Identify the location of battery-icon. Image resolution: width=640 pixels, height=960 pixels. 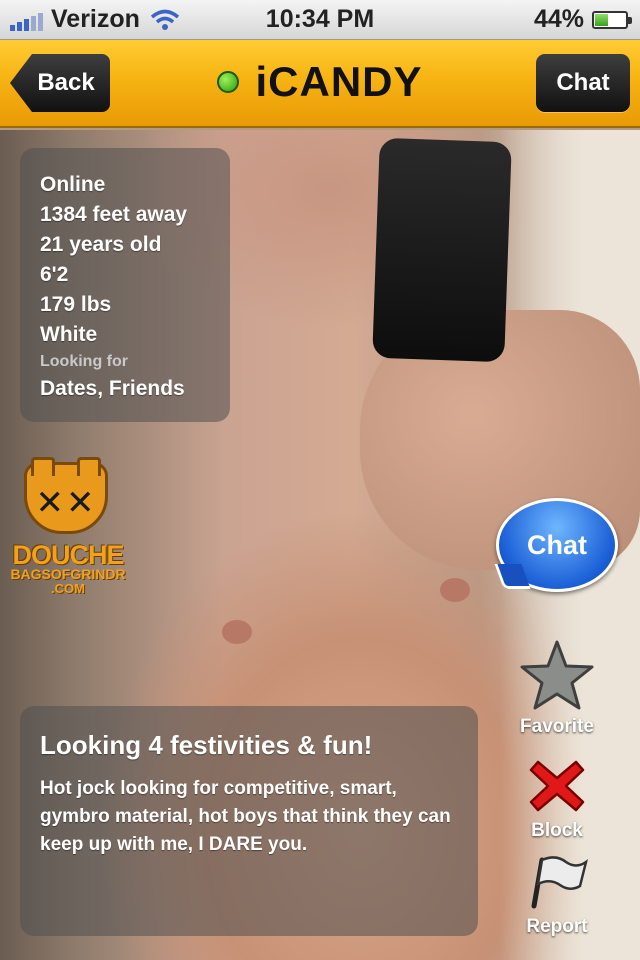
(612, 19).